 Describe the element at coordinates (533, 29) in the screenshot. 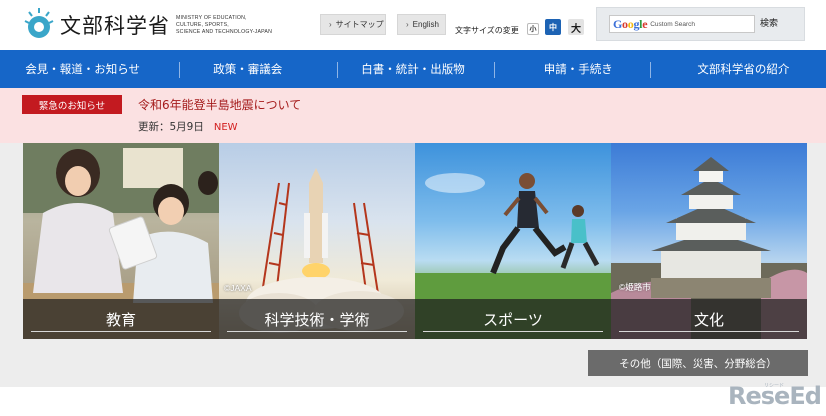

I see `font-size-small-button: 小` at that location.